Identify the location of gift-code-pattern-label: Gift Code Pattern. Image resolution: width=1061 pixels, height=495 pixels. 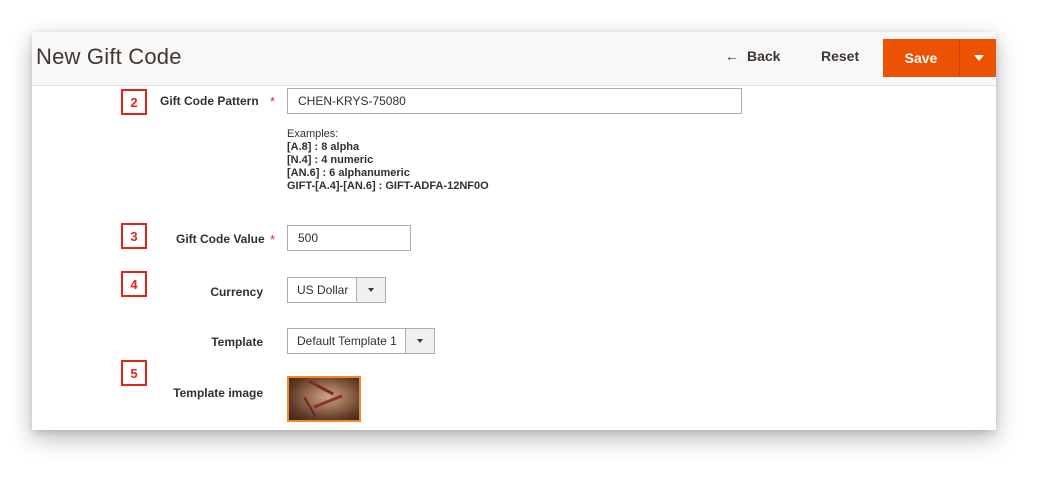
(209, 101).